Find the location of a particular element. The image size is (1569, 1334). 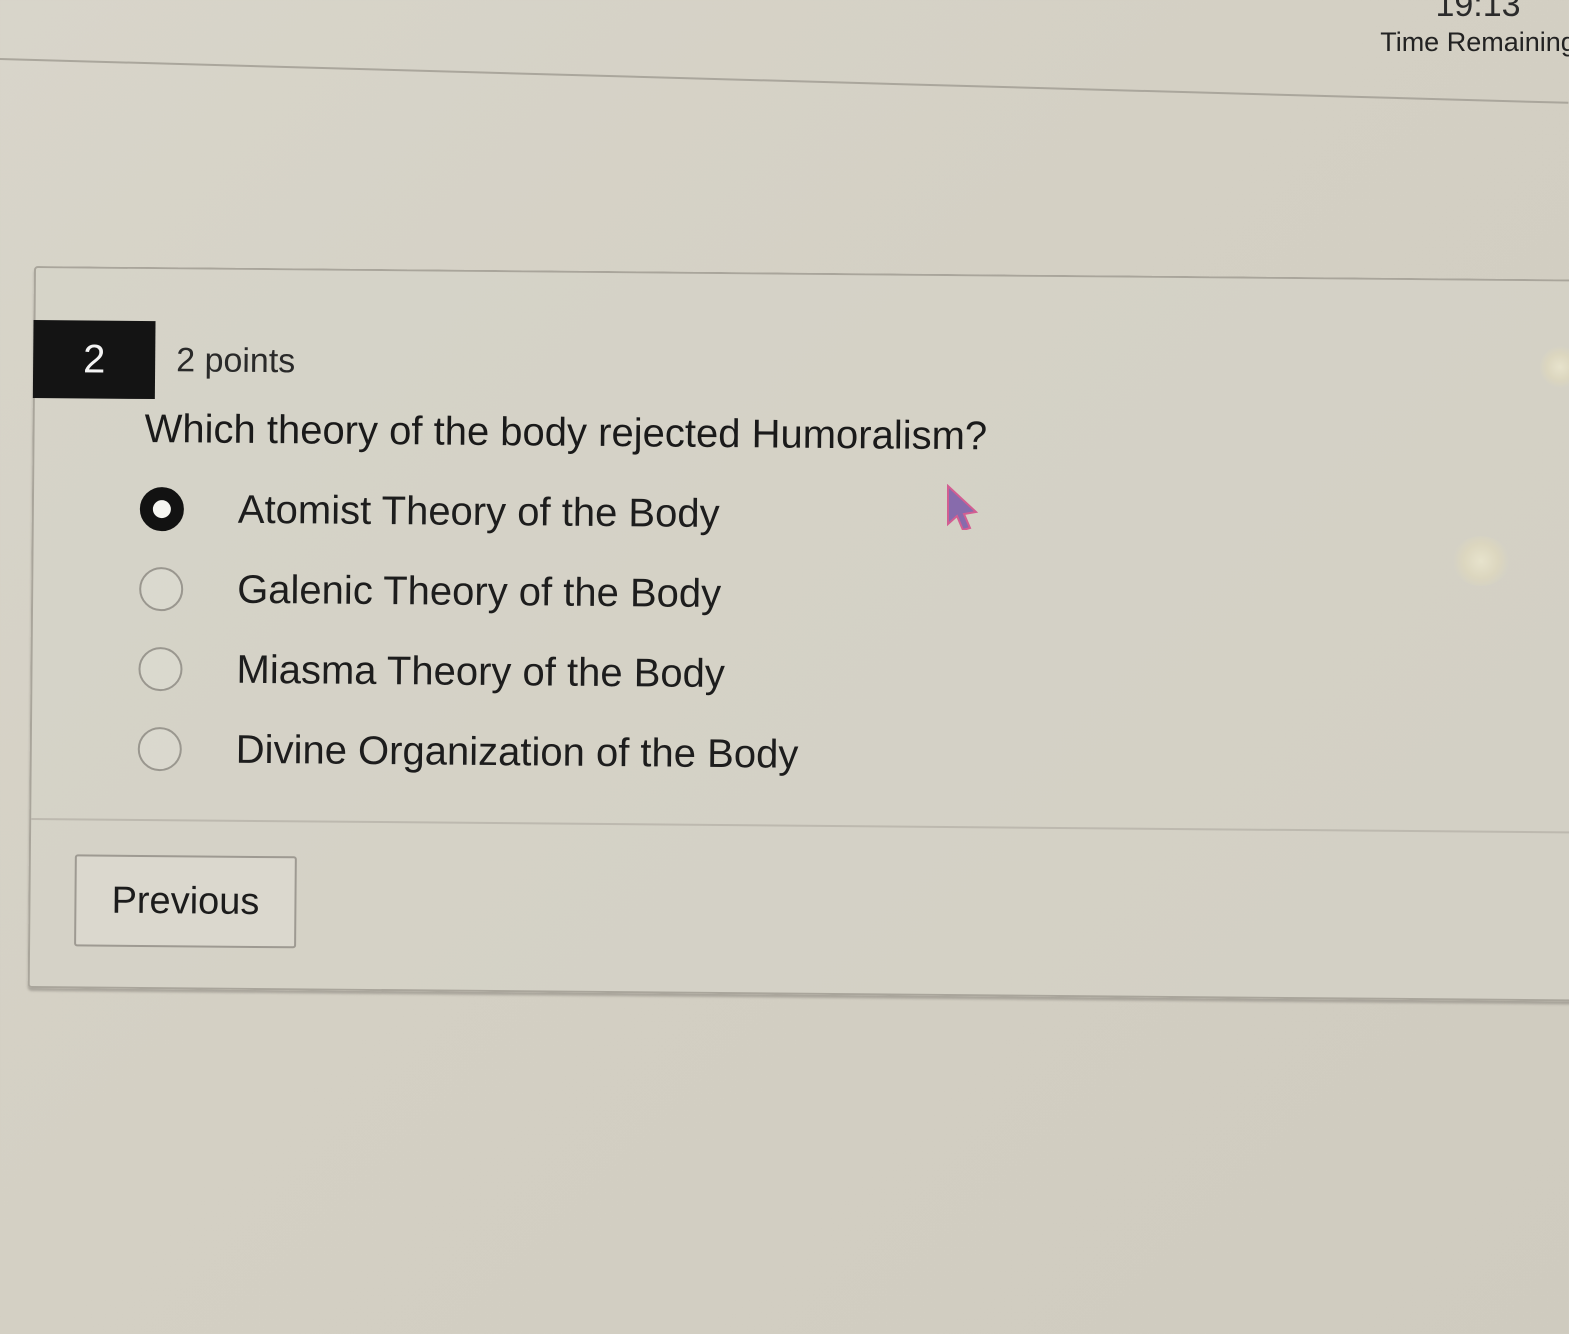

mouse-pointer-icon is located at coordinates (963, 507).